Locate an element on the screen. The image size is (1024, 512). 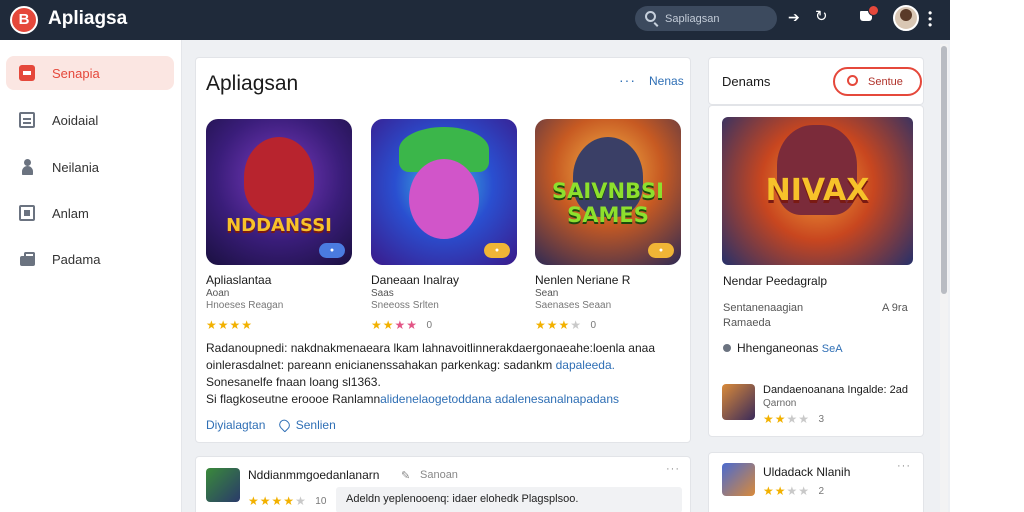
game-name: Nenlen Neriane R is located at coordinates (582, 280).